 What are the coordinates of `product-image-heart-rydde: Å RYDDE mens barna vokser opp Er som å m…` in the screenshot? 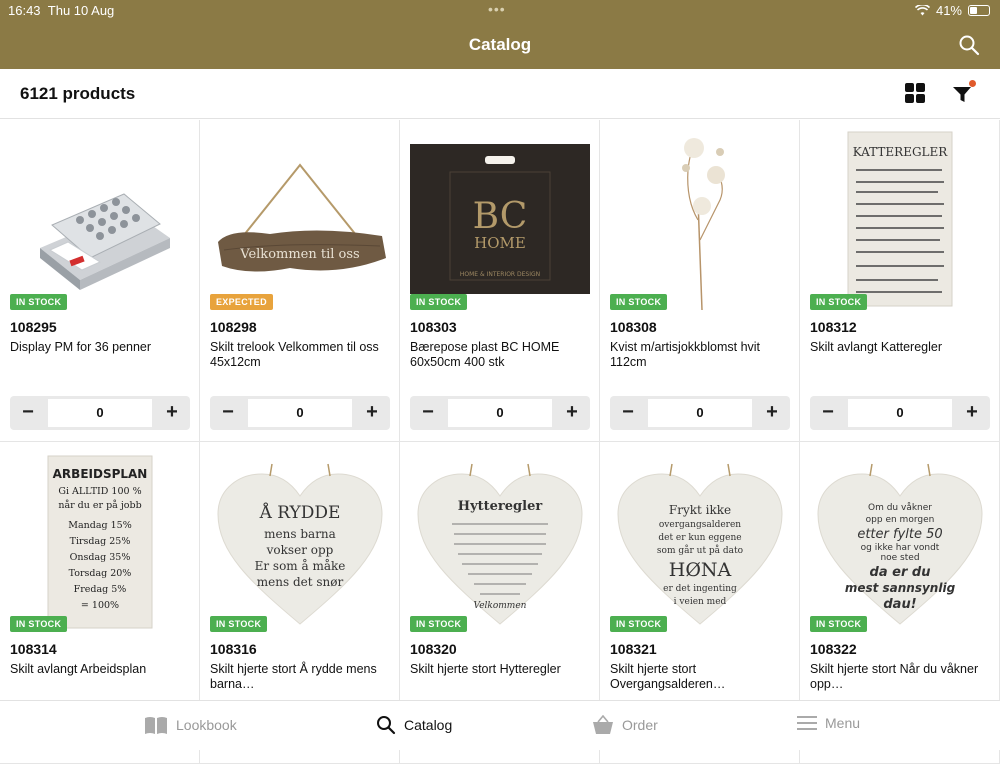 It's located at (300, 544).